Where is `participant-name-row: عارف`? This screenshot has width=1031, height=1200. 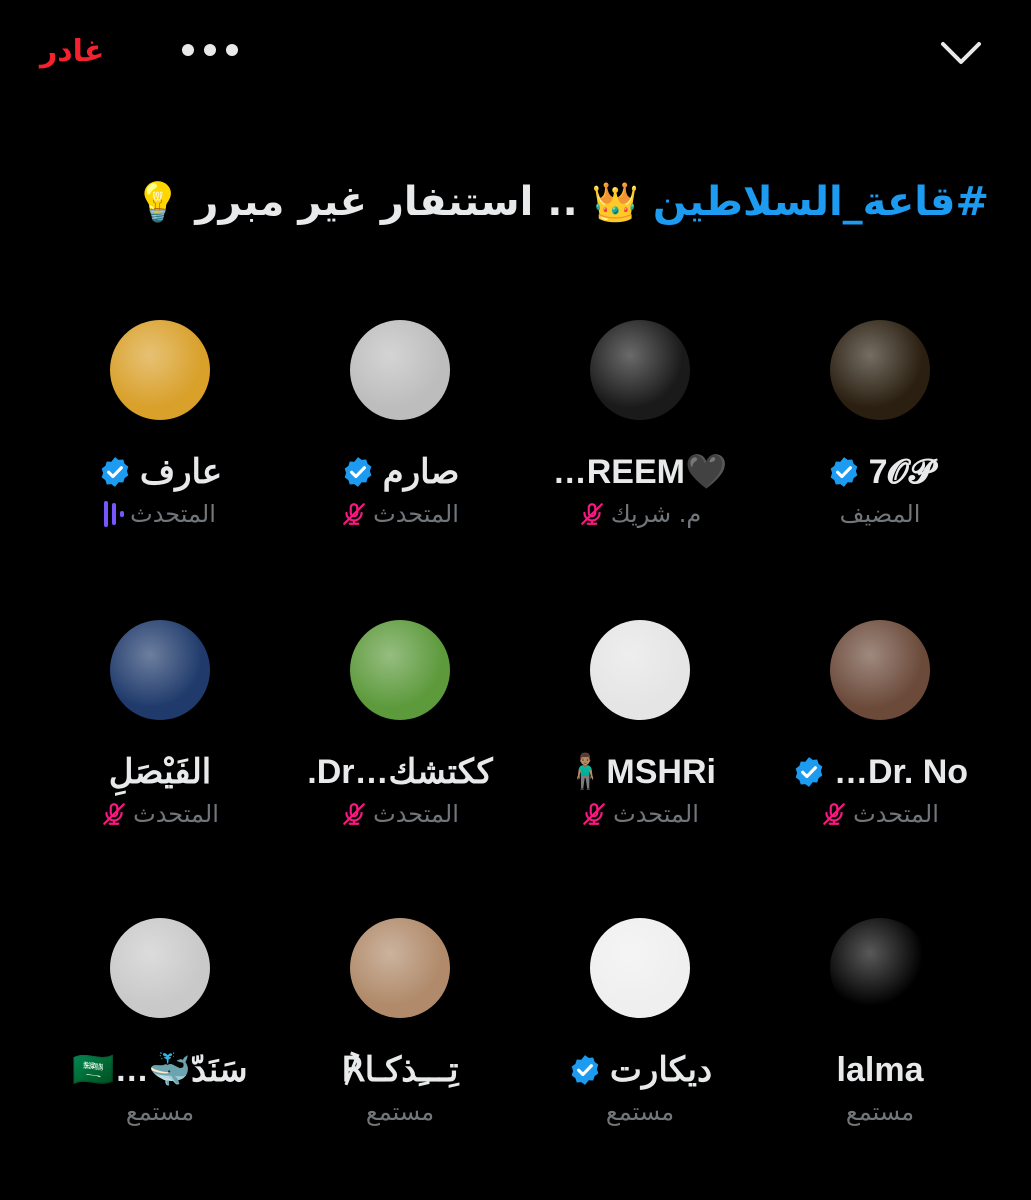
participant-name-row: عارف is located at coordinates (160, 472).